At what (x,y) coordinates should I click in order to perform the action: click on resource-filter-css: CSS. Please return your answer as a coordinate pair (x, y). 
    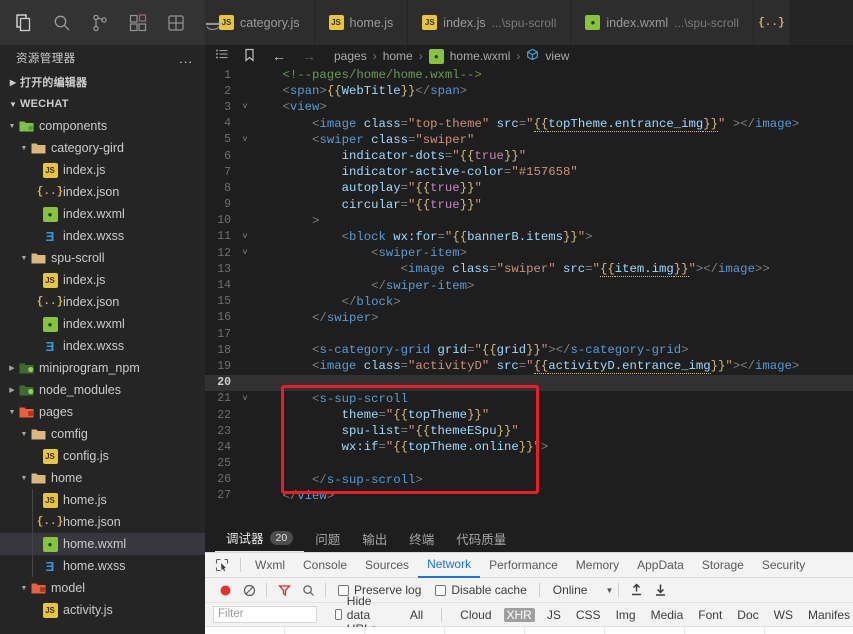
    Looking at the image, I should click on (588, 615).